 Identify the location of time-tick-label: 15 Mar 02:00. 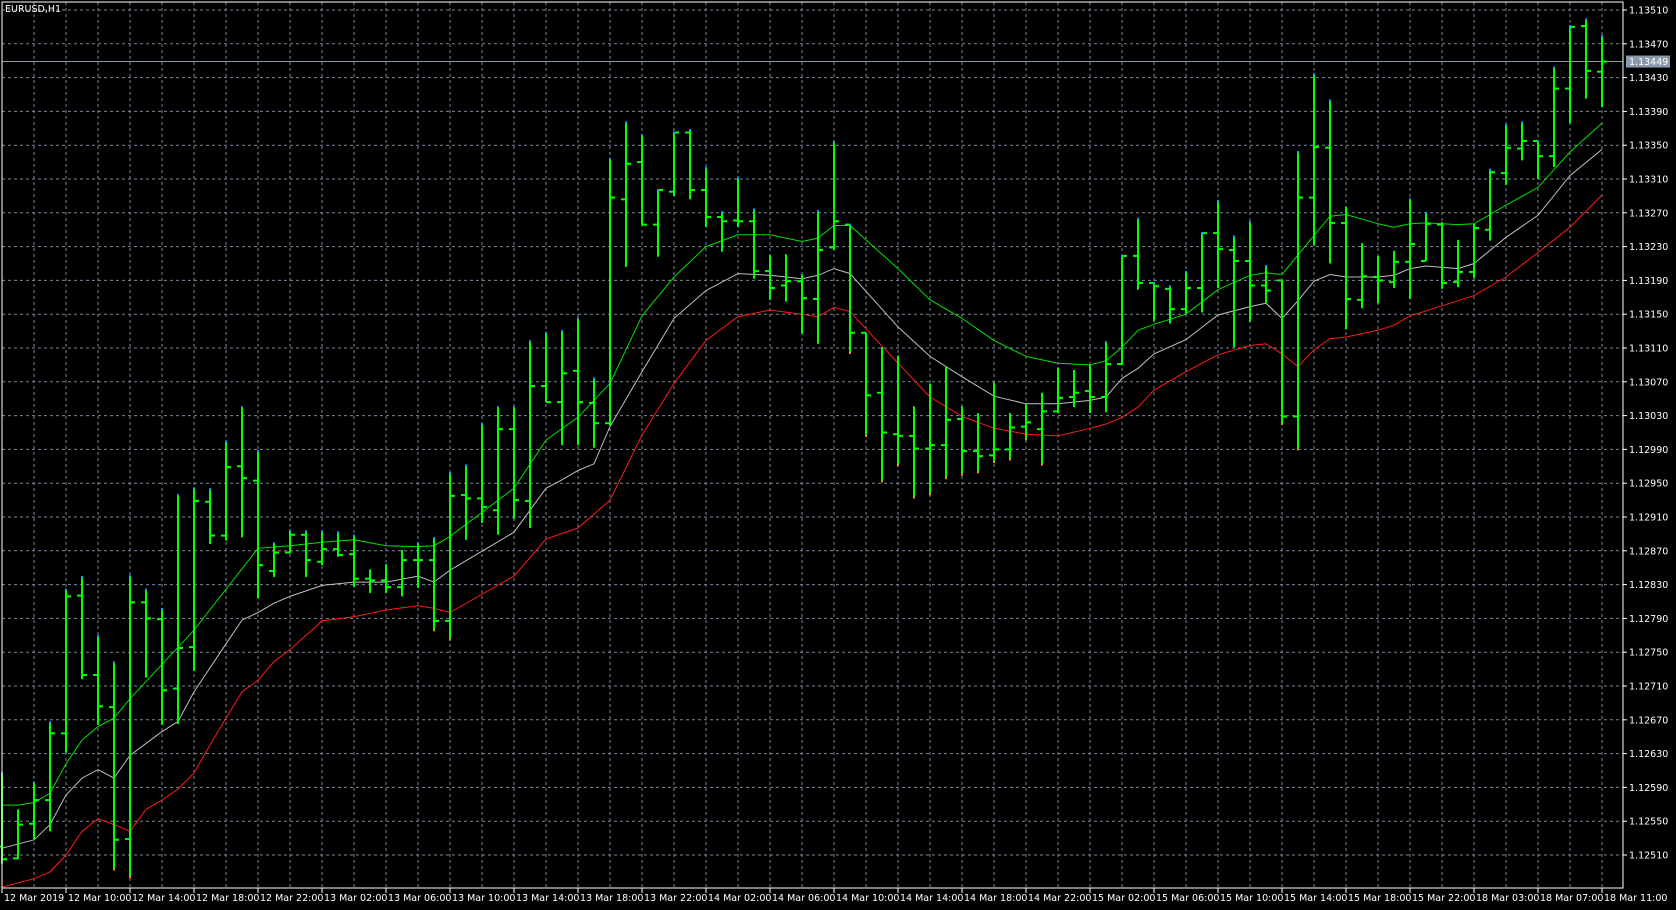
(1123, 898).